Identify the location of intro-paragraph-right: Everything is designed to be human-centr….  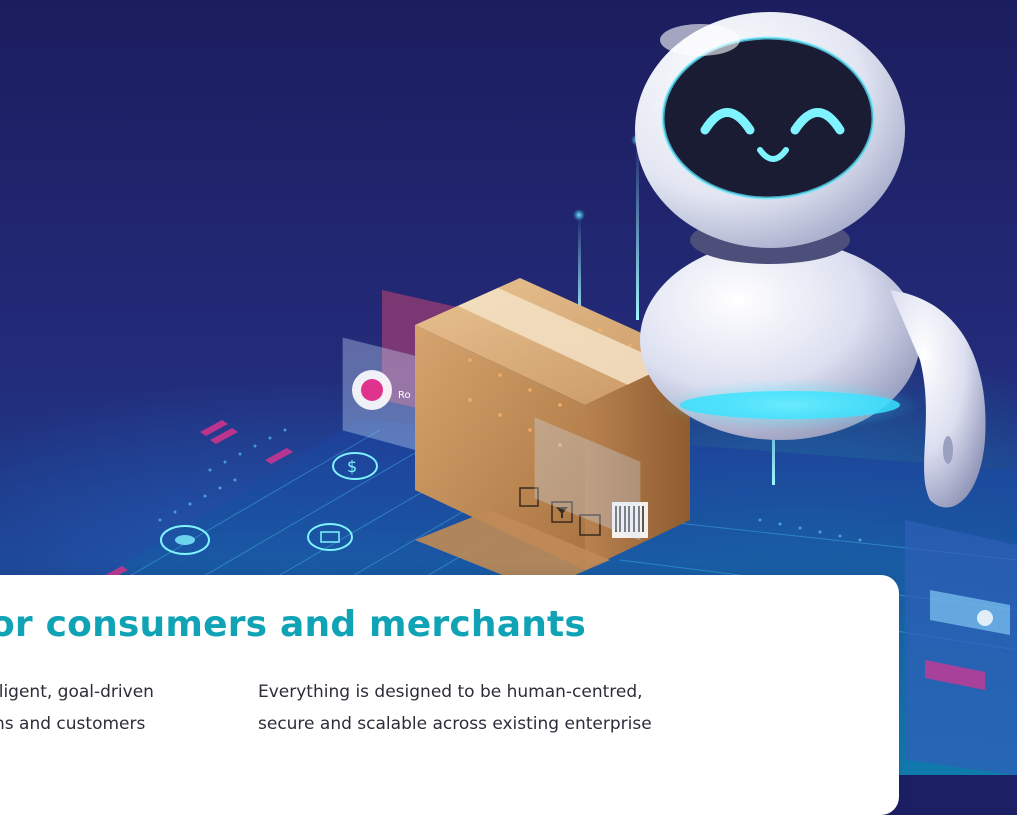
(455, 708).